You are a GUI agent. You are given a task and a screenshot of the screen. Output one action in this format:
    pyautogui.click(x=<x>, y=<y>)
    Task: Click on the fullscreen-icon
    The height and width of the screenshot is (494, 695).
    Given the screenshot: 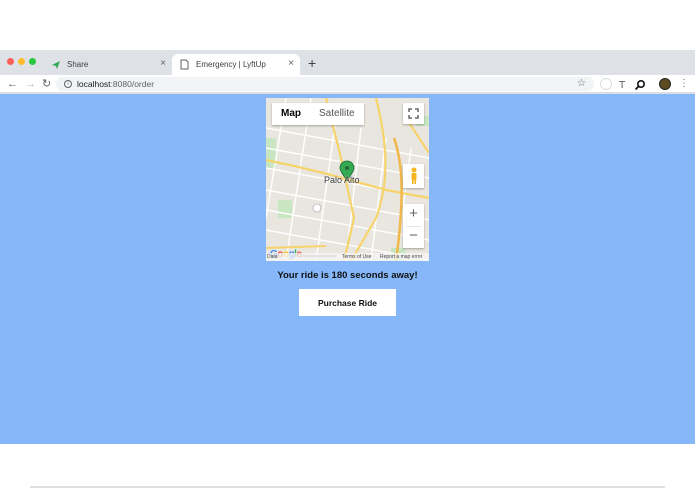 What is the action you would take?
    pyautogui.click(x=413, y=113)
    